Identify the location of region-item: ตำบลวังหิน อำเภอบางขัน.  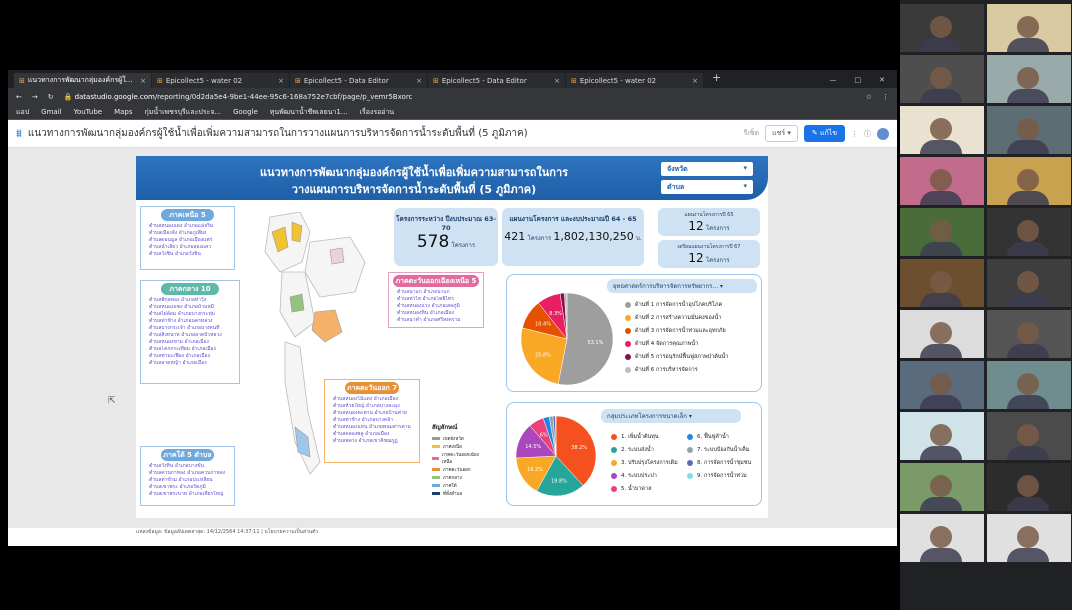
(176, 466).